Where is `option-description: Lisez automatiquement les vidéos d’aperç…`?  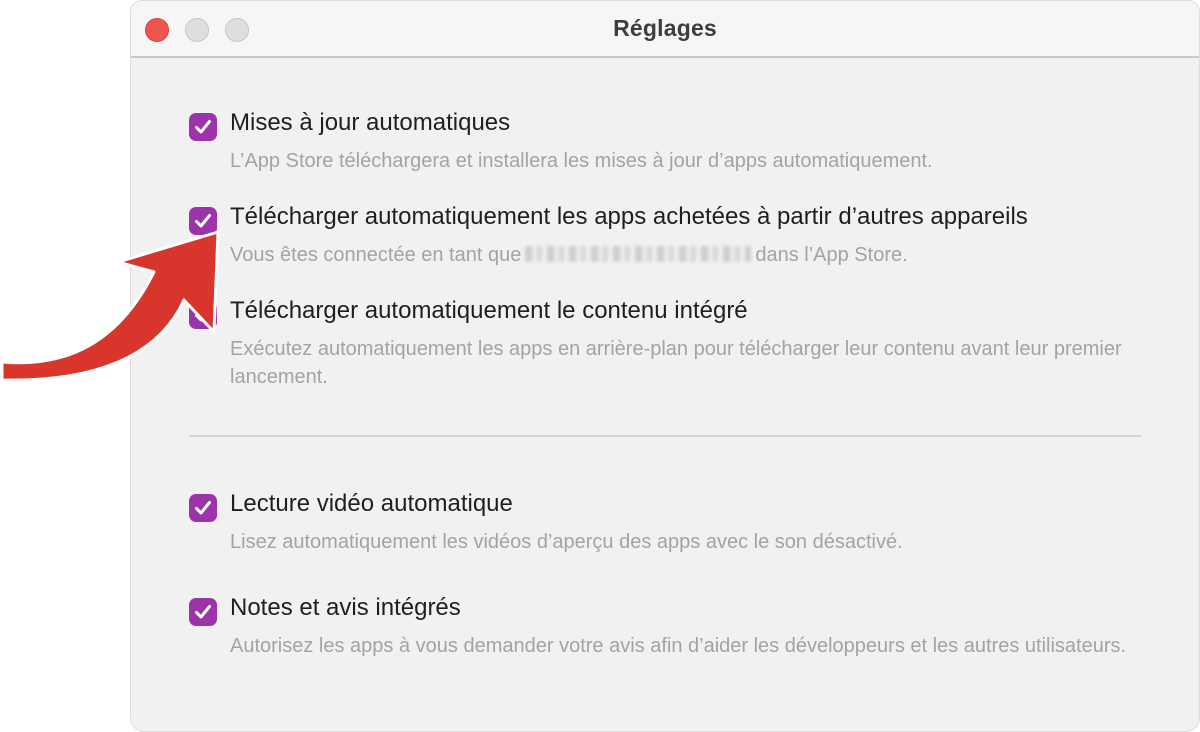
option-description: Lisez automatiquement les vidéos d’aperç… is located at coordinates (566, 542).